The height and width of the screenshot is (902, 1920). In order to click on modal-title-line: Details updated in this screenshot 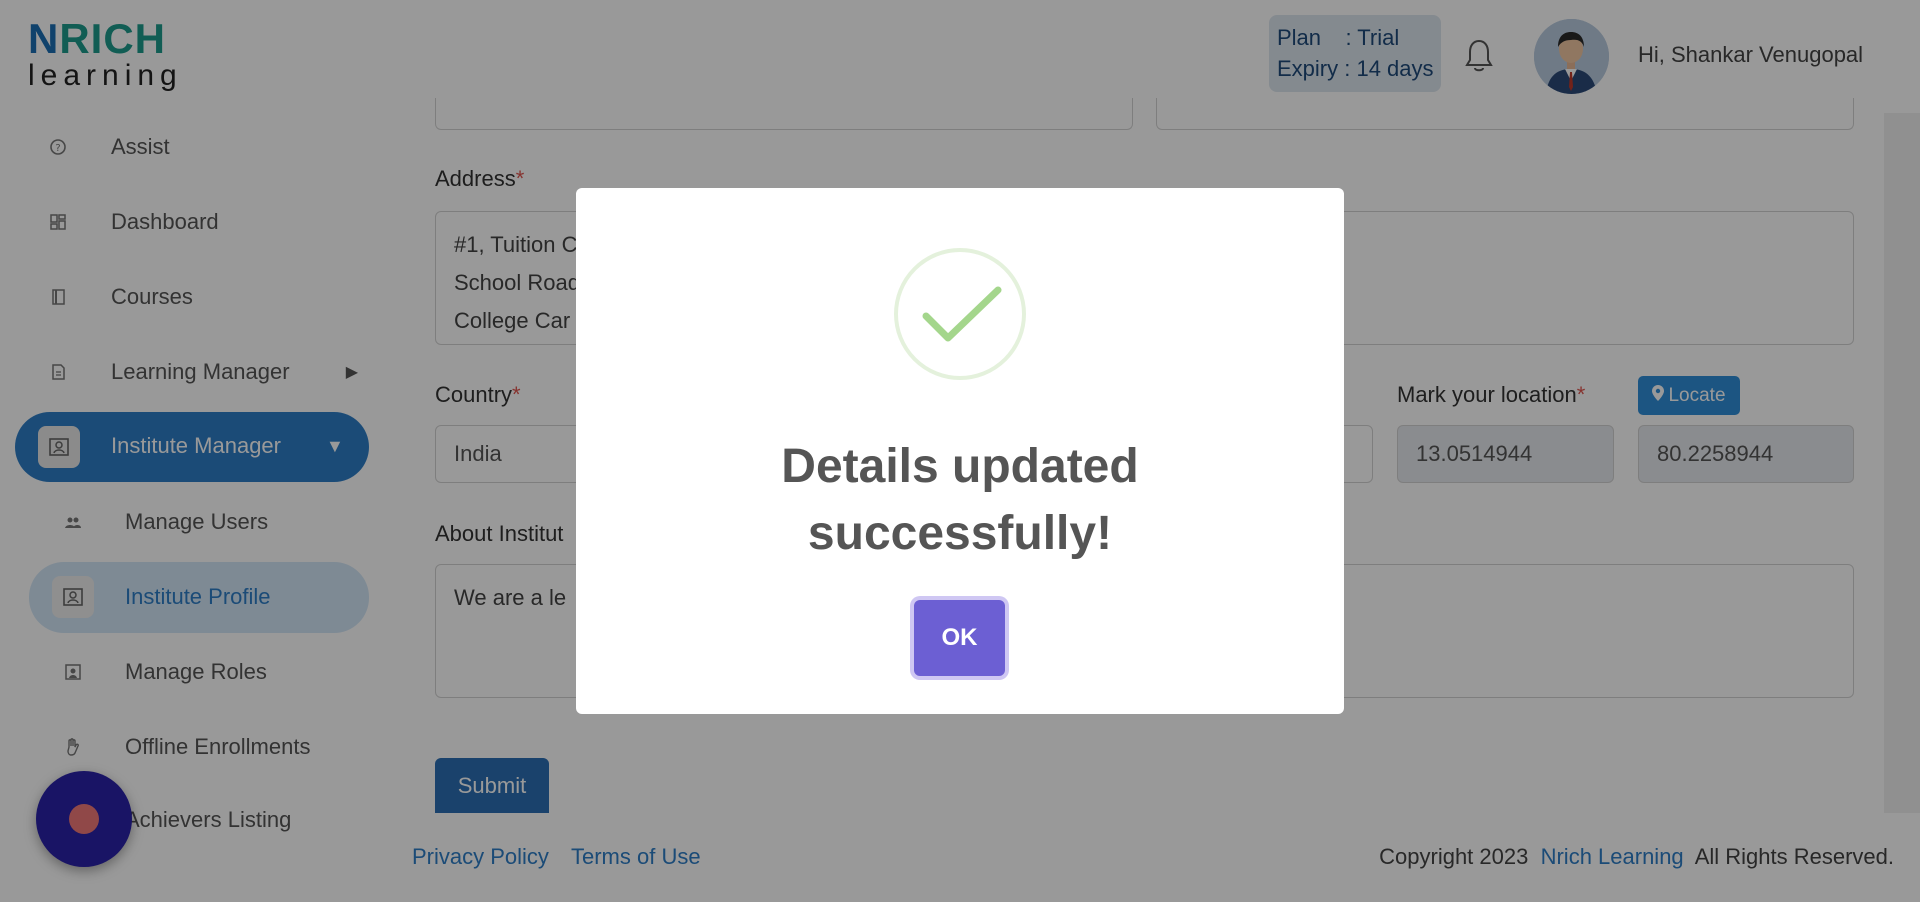, I will do `click(960, 466)`.